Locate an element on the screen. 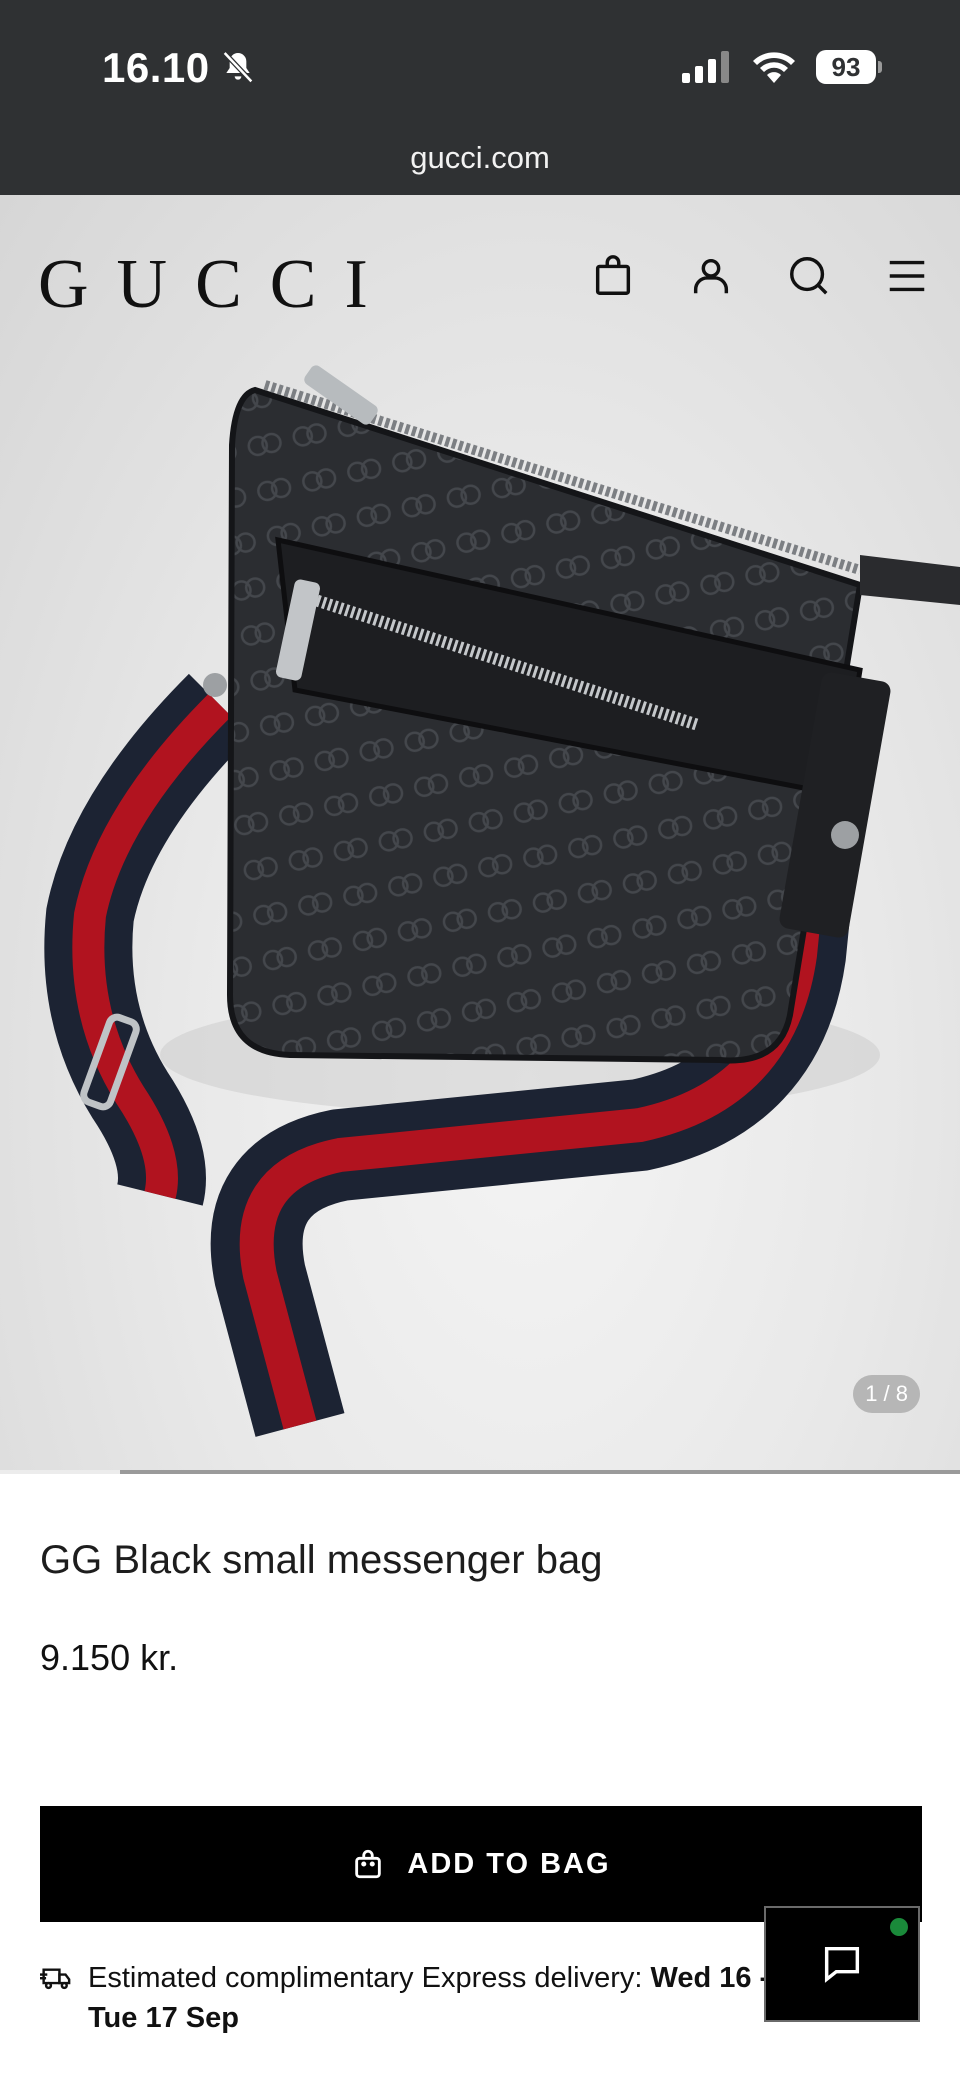 Image resolution: width=960 pixels, height=2081 pixels. header-actions is located at coordinates (760, 276).